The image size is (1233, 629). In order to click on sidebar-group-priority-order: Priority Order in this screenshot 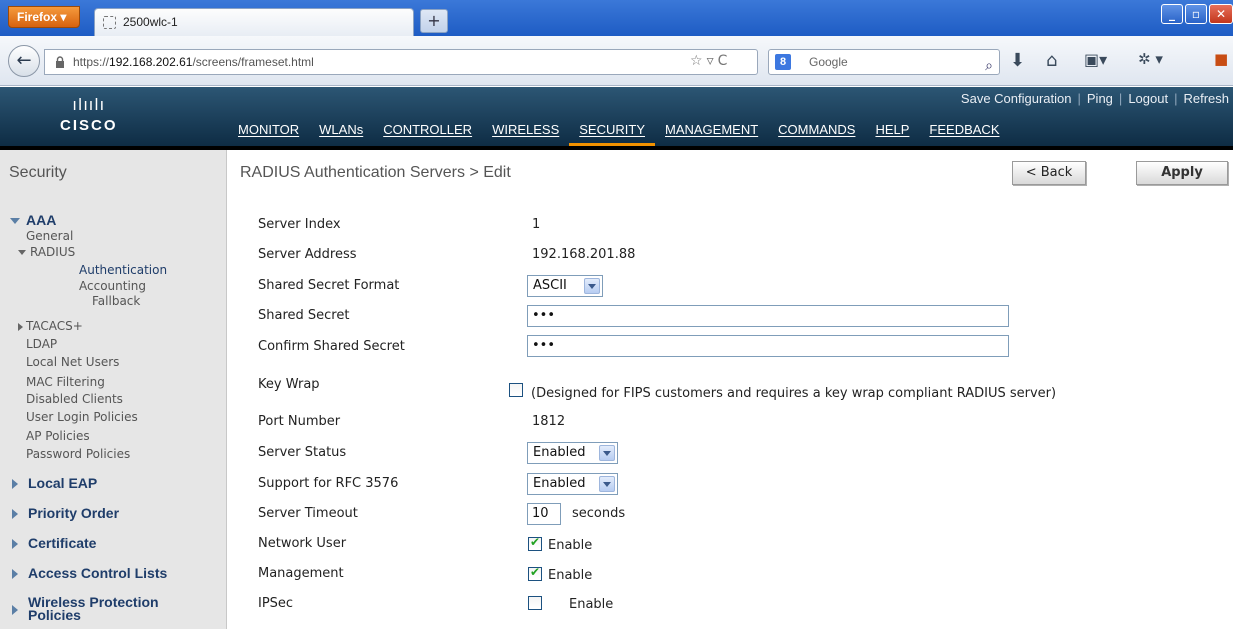, I will do `click(65, 513)`.